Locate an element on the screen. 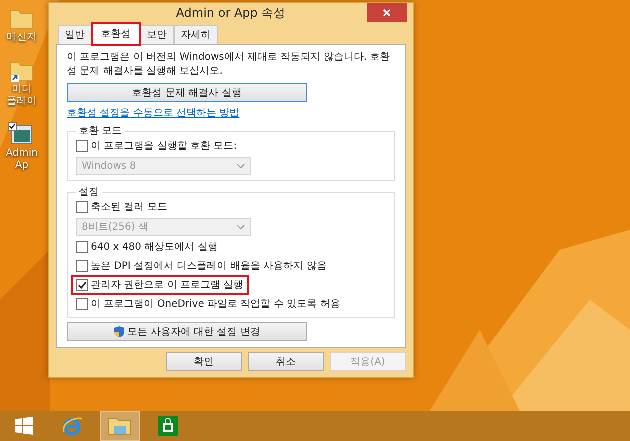 Image resolution: width=630 pixels, height=441 pixels. tab: 보안 is located at coordinates (157, 35).